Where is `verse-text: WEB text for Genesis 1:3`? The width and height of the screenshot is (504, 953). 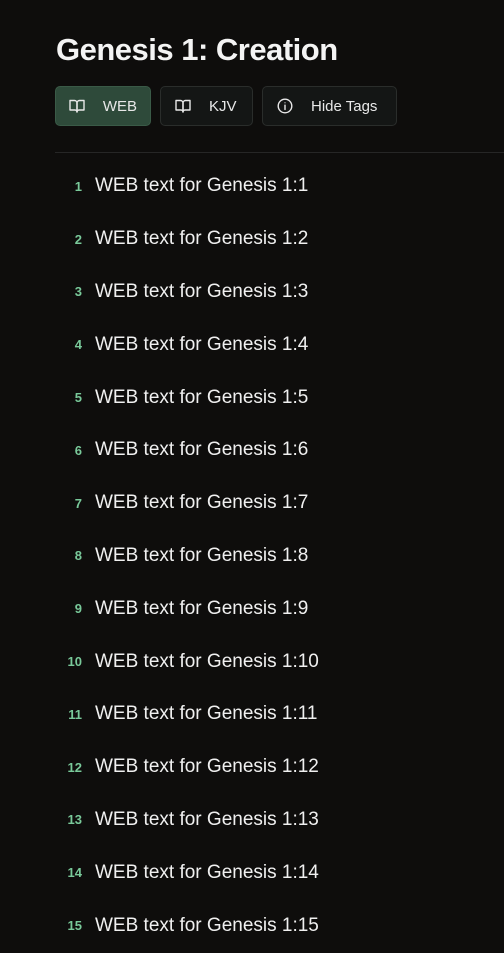
verse-text: WEB text for Genesis 1:3 is located at coordinates (202, 291).